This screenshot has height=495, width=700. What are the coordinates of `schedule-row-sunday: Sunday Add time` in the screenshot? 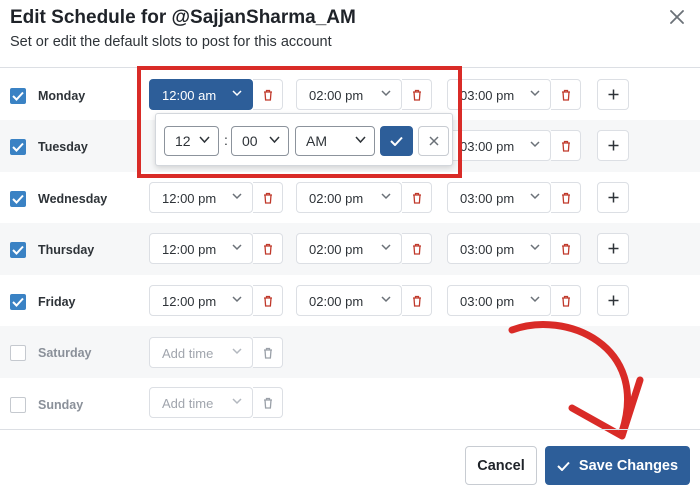 It's located at (350, 404).